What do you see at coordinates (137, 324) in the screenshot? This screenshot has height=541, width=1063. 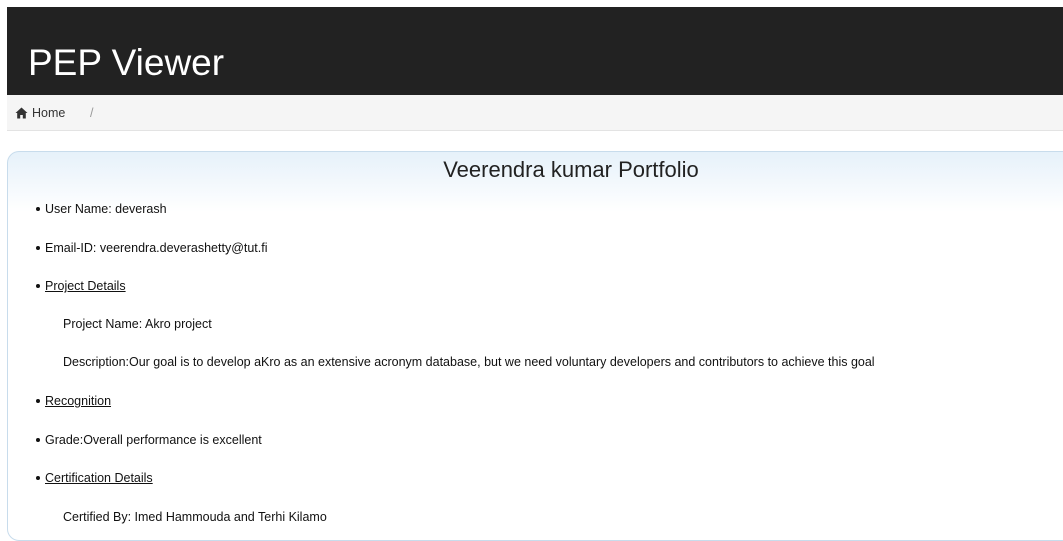 I see `project-name: Project Name: Akro project` at bounding box center [137, 324].